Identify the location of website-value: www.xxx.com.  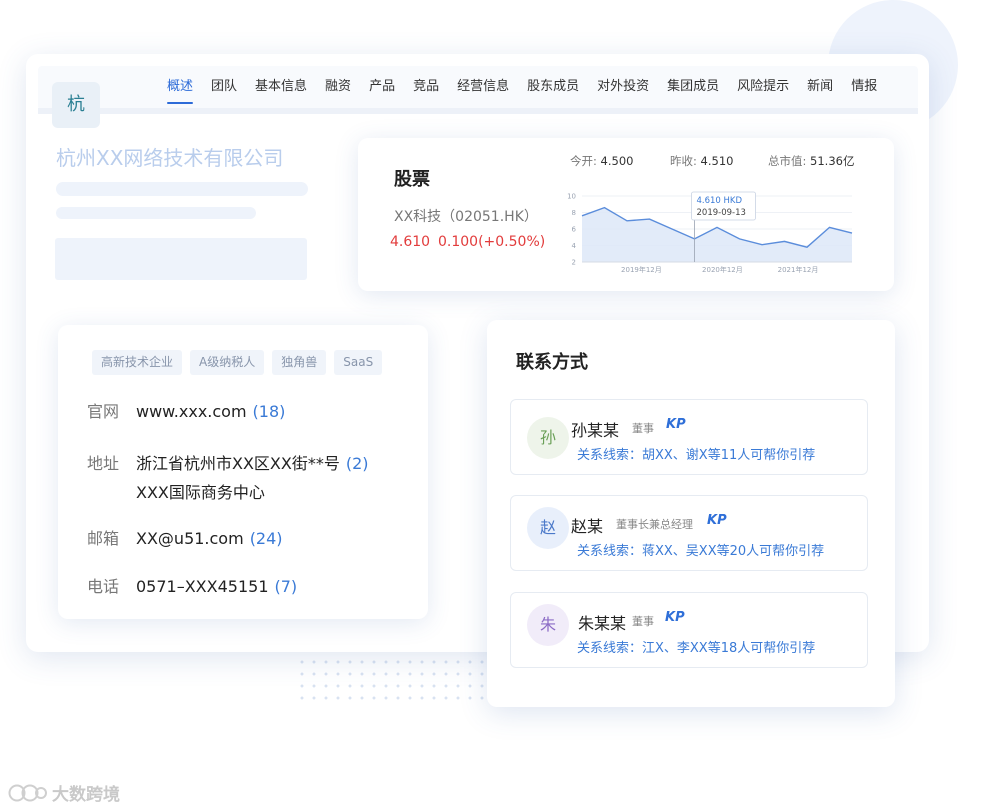
(191, 411).